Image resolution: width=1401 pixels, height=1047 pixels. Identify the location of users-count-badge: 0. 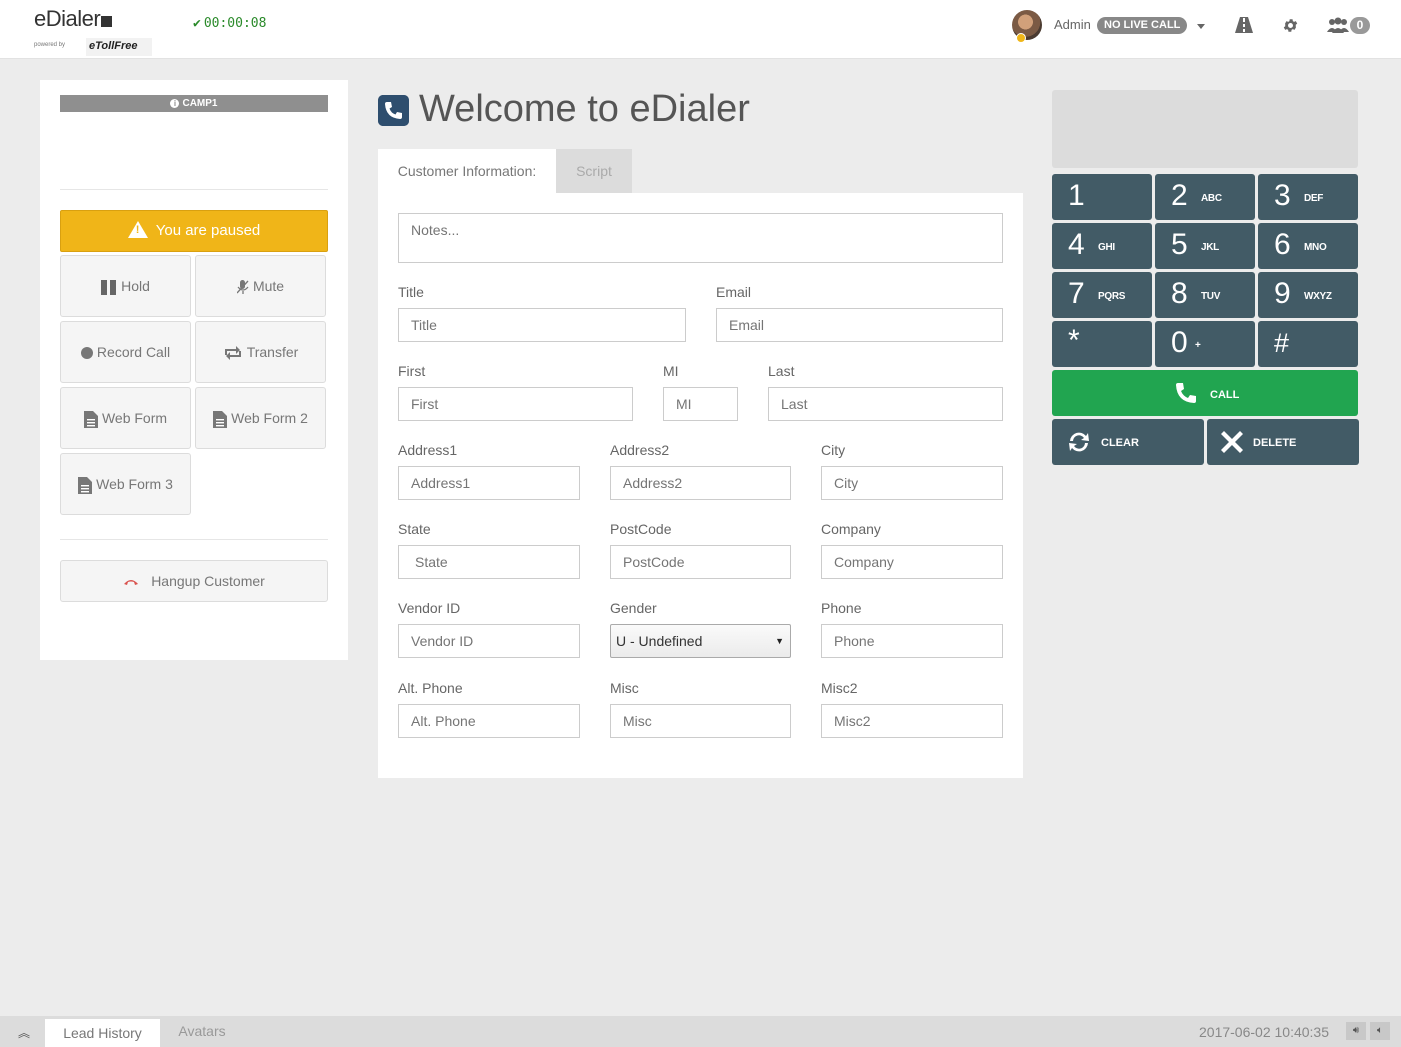
(1360, 25).